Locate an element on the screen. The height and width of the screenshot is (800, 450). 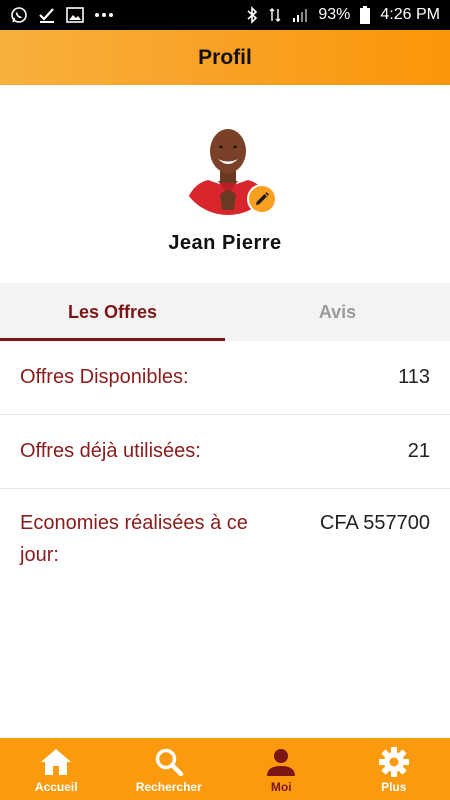
tab-offres-label: Les Offres is located at coordinates (112, 311).